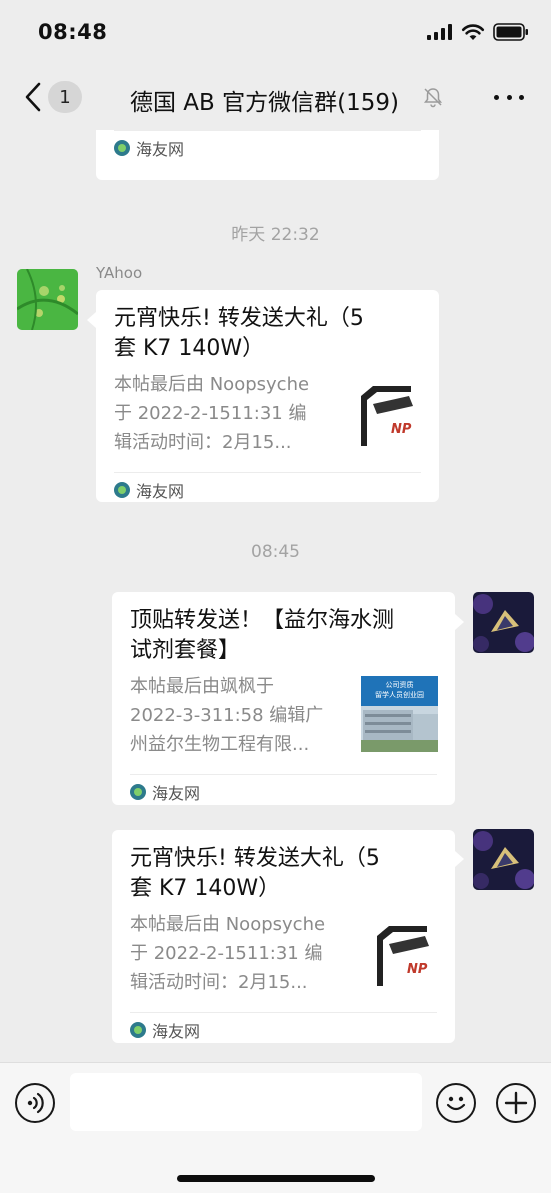 This screenshot has width=551, height=1193. I want to click on time-separator: 08:45, so click(275, 552).